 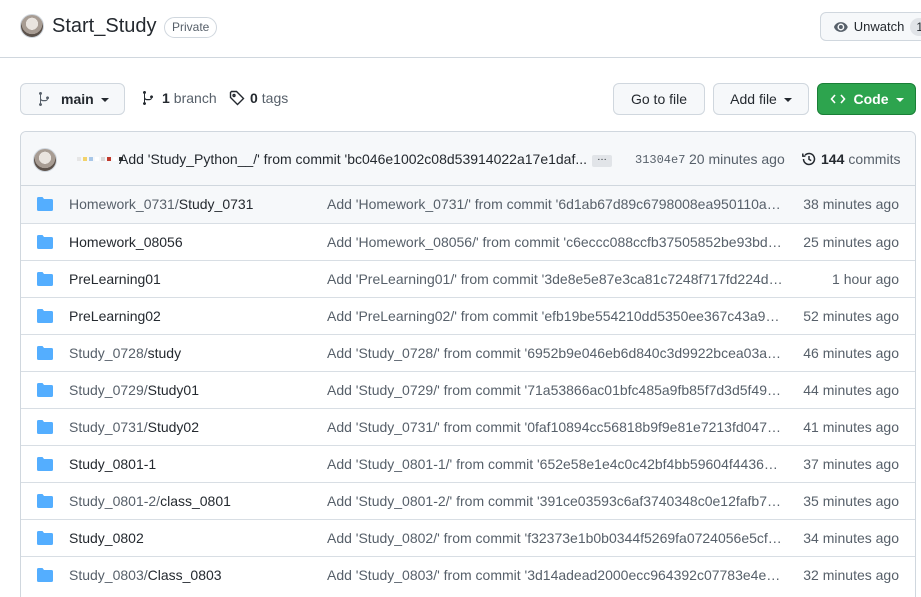 I want to click on file-name-path: Study_0729/, so click(x=108, y=390).